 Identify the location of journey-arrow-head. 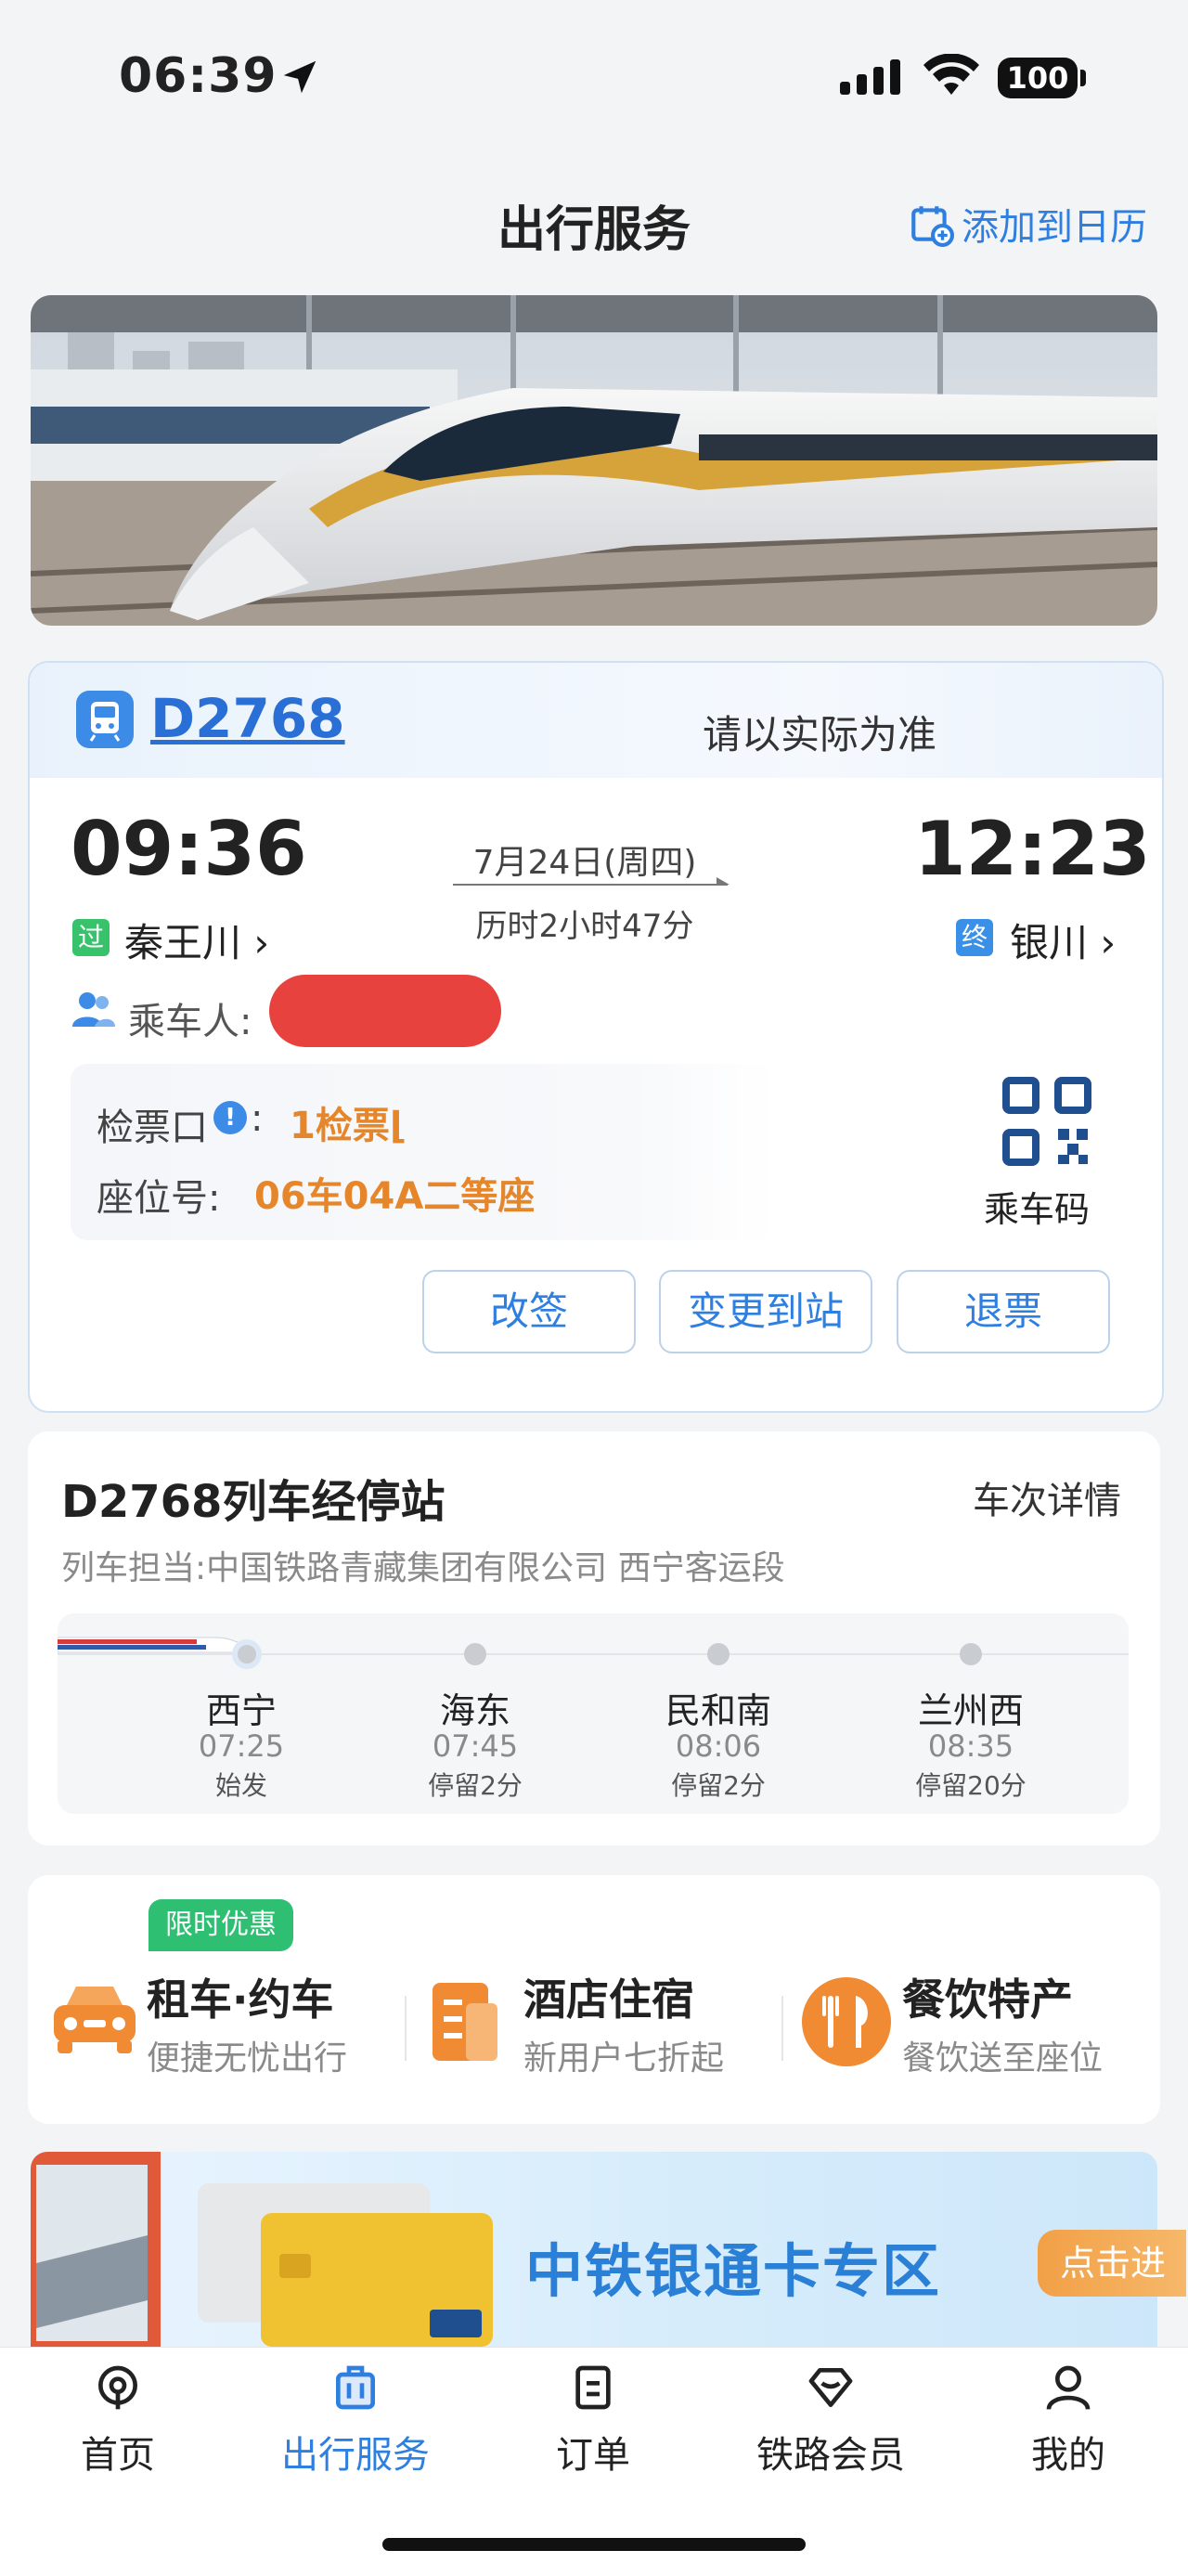
(723, 881).